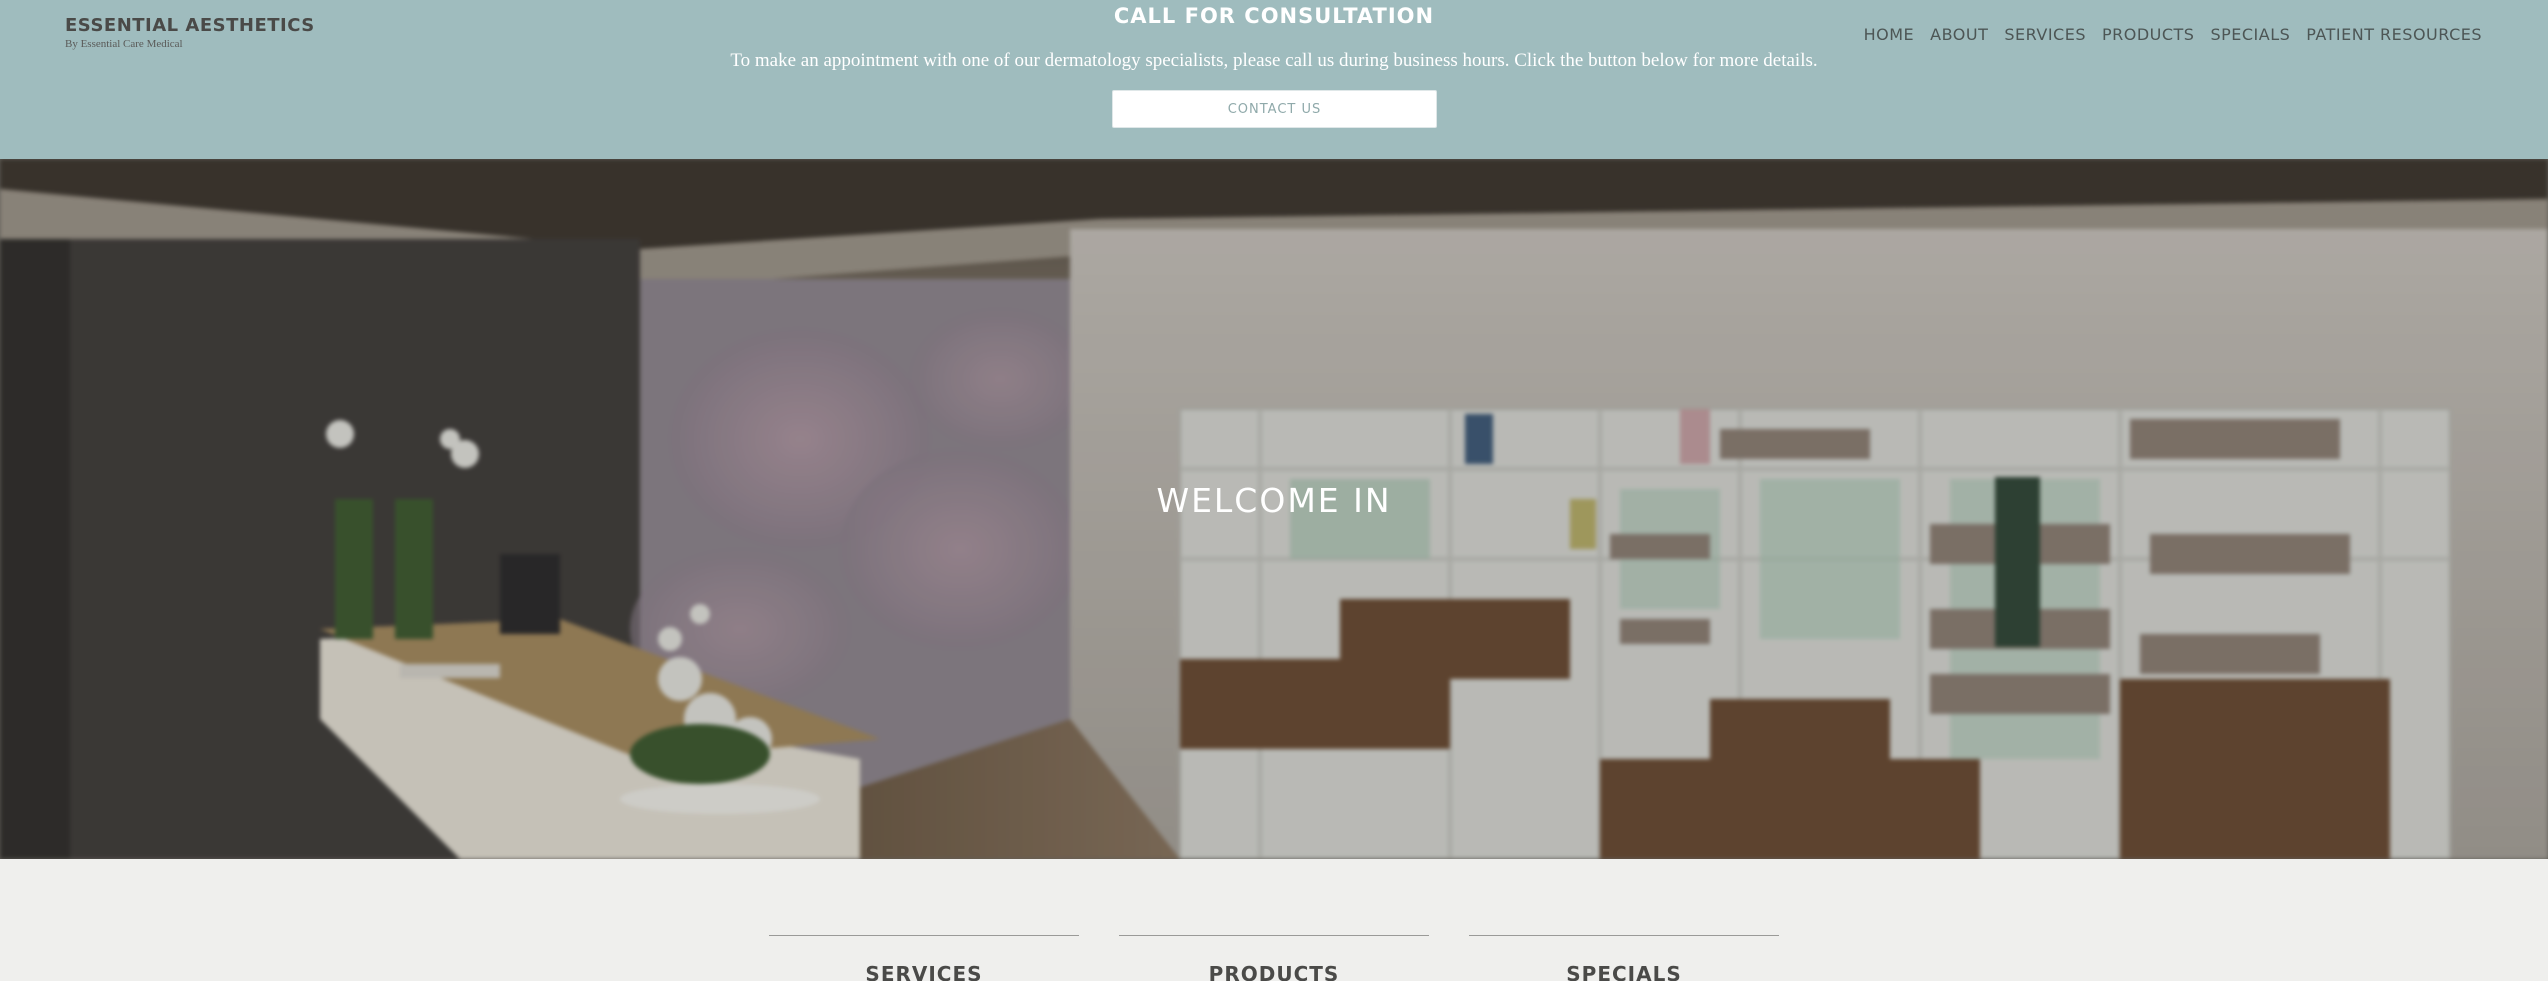 This screenshot has width=2548, height=981. Describe the element at coordinates (2394, 35) in the screenshot. I see `nav-item-patient-resources: PATIENT RESOURCES` at that location.